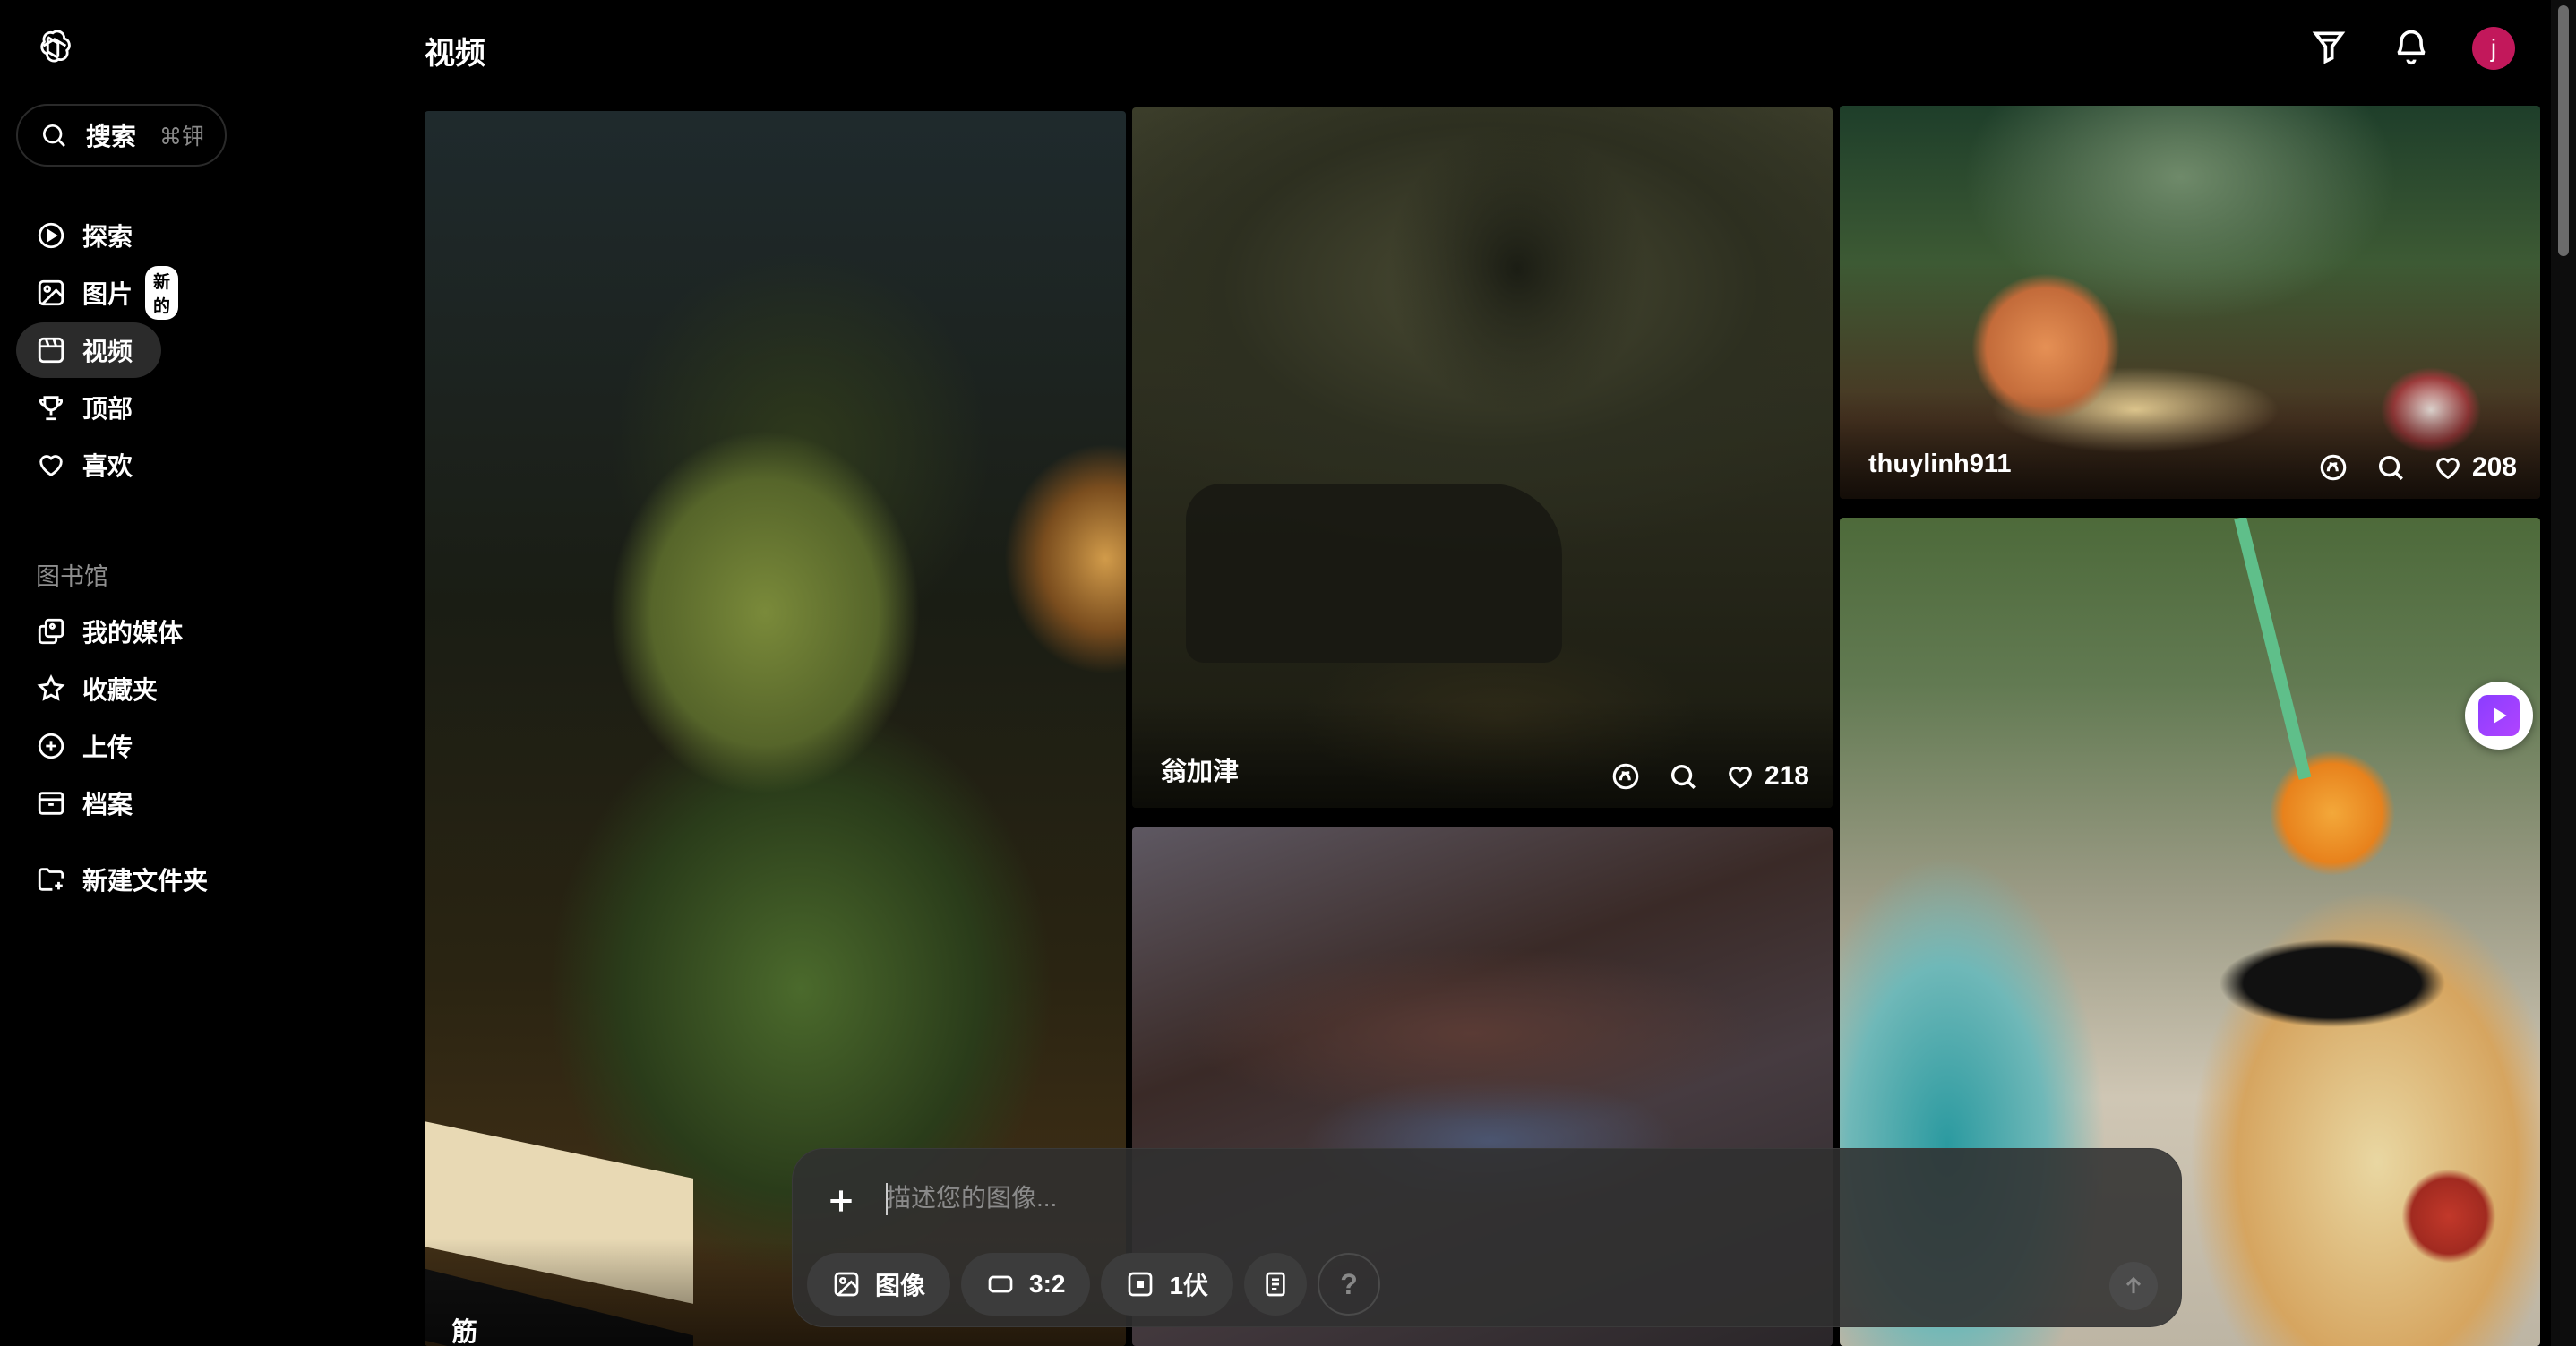 The height and width of the screenshot is (1346, 2576). What do you see at coordinates (51, 408) in the screenshot?
I see `trophy-icon` at bounding box center [51, 408].